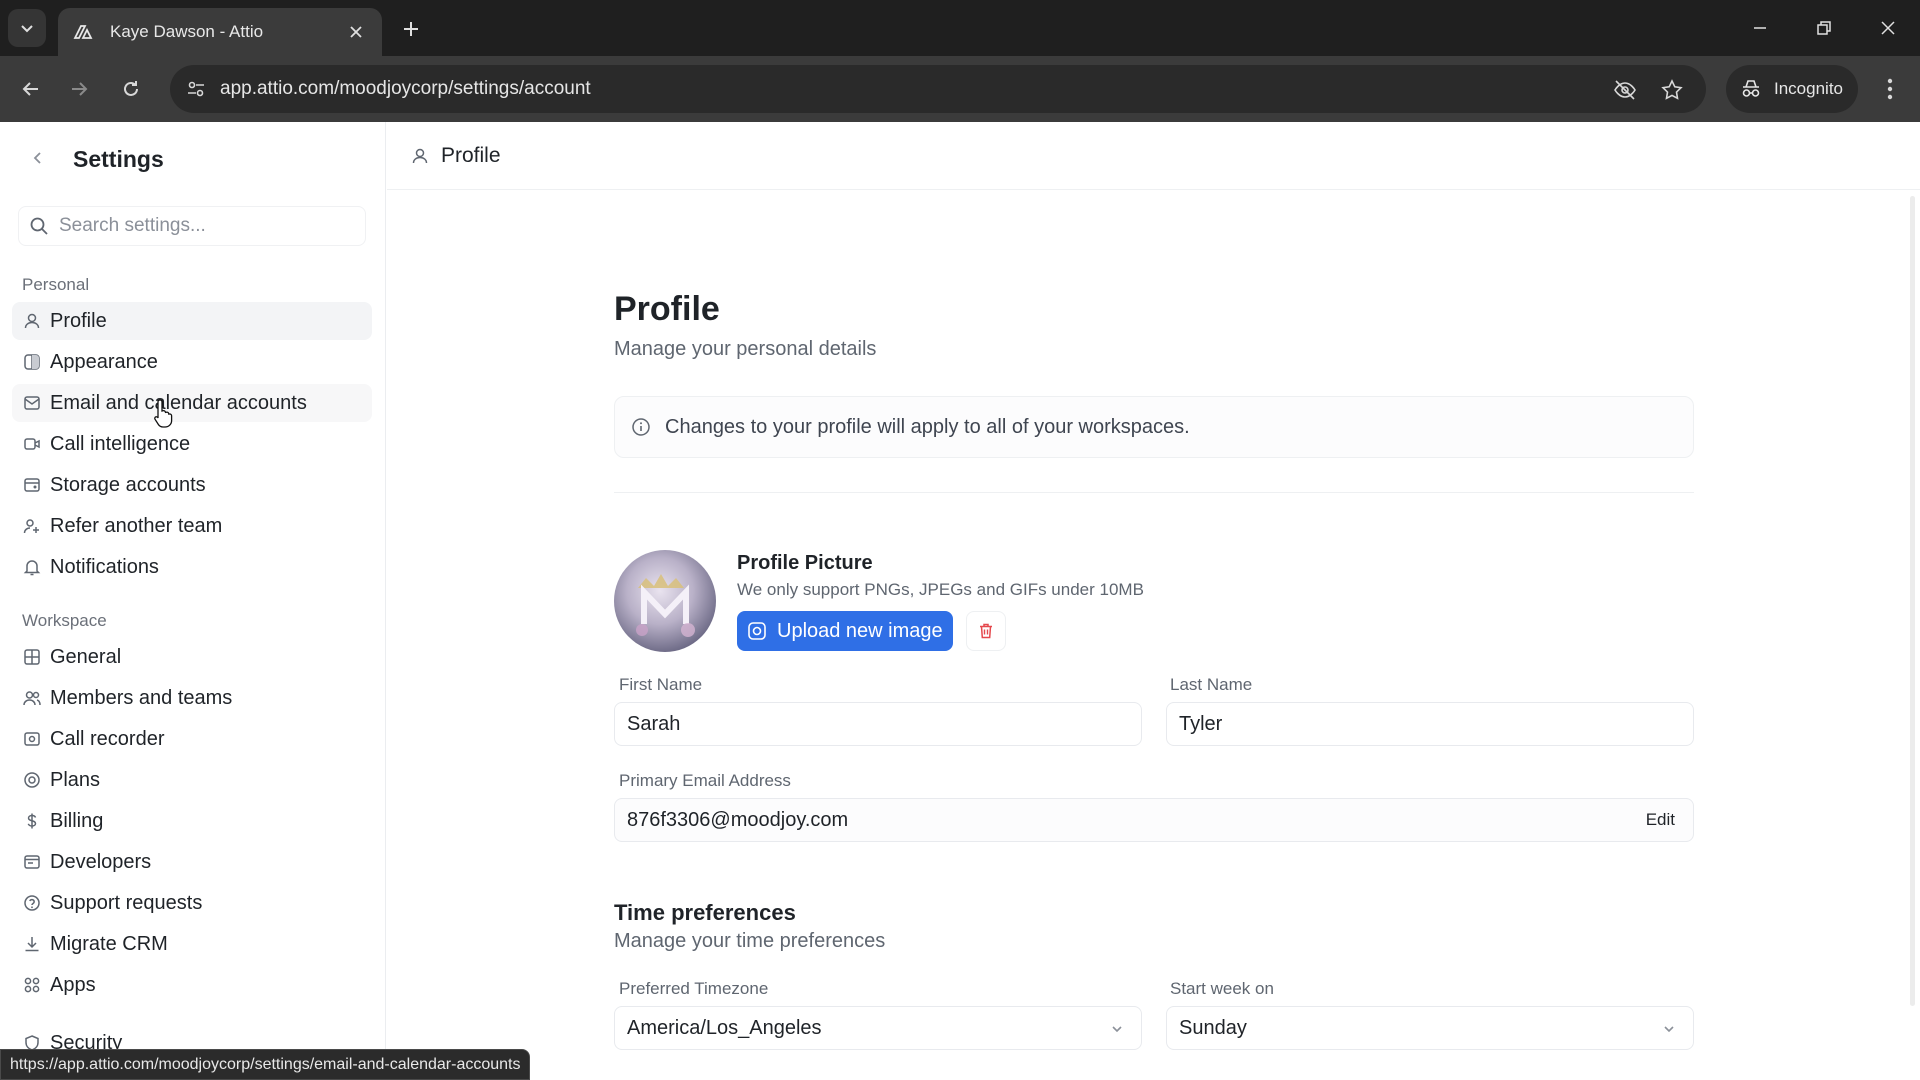  I want to click on sidebar-item-label: Developers, so click(101, 861).